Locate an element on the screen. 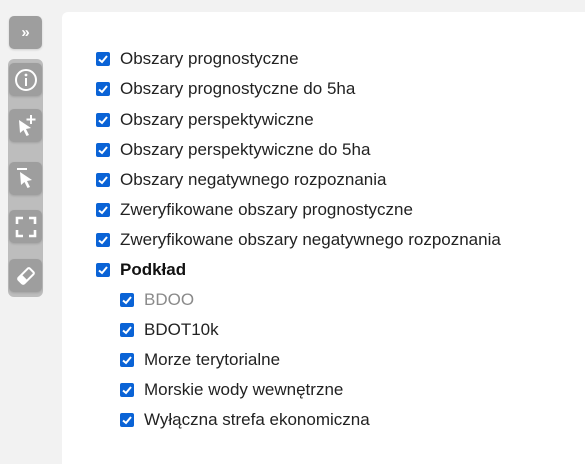 The height and width of the screenshot is (464, 585). collapse-button: » is located at coordinates (25, 32).